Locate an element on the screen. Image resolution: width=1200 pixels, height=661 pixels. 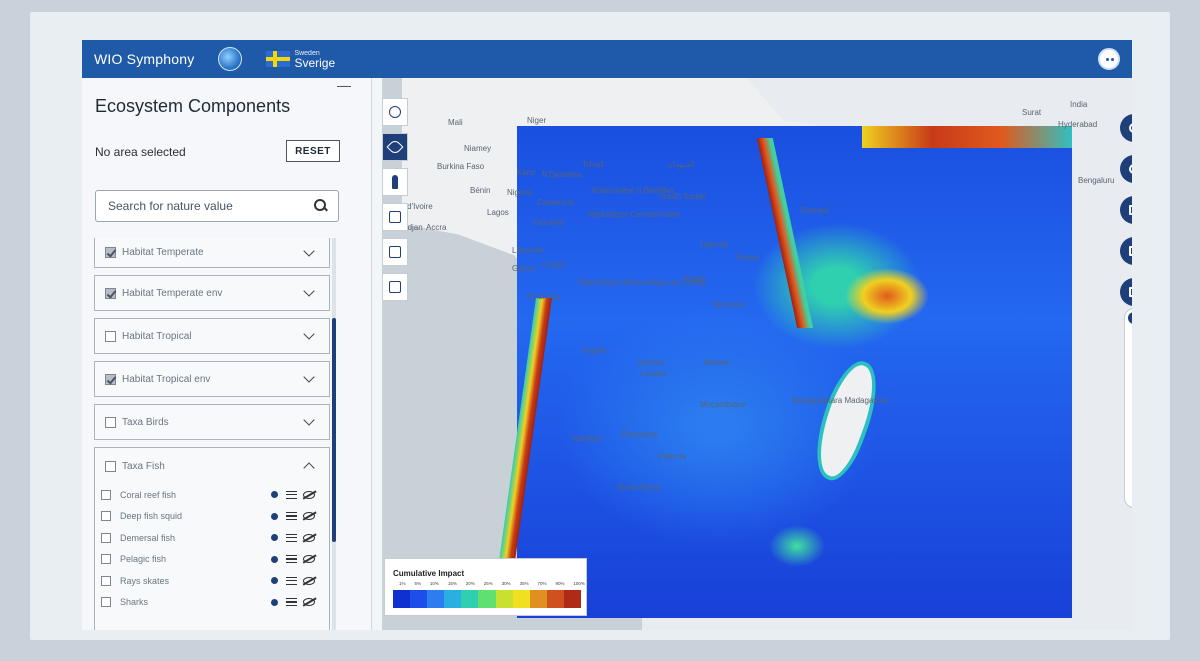
item-label: Sharks is located at coordinates (134, 602).